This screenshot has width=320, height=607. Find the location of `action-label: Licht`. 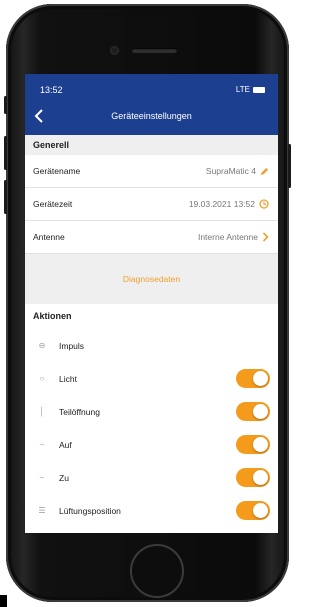

action-label: Licht is located at coordinates (68, 378).